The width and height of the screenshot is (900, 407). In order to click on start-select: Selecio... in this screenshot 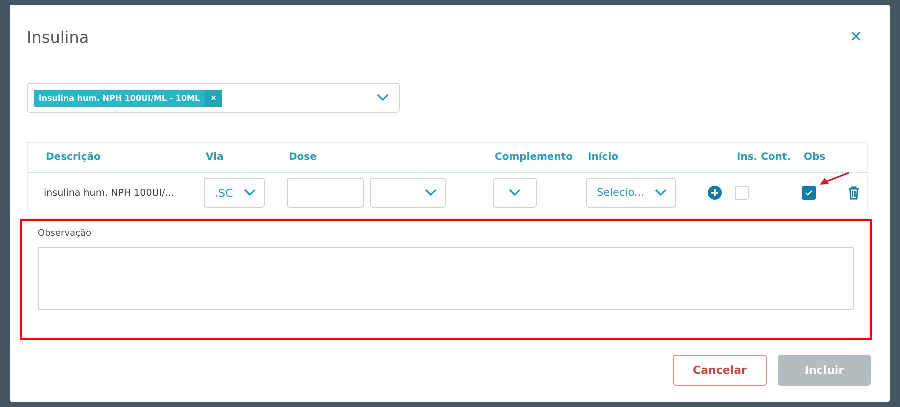, I will do `click(631, 193)`.